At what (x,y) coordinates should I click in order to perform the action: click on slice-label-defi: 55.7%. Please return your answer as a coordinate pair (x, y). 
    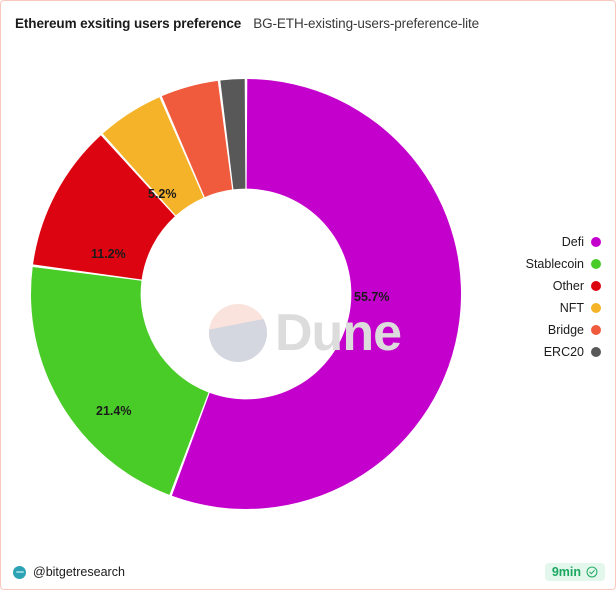
    Looking at the image, I should click on (372, 297).